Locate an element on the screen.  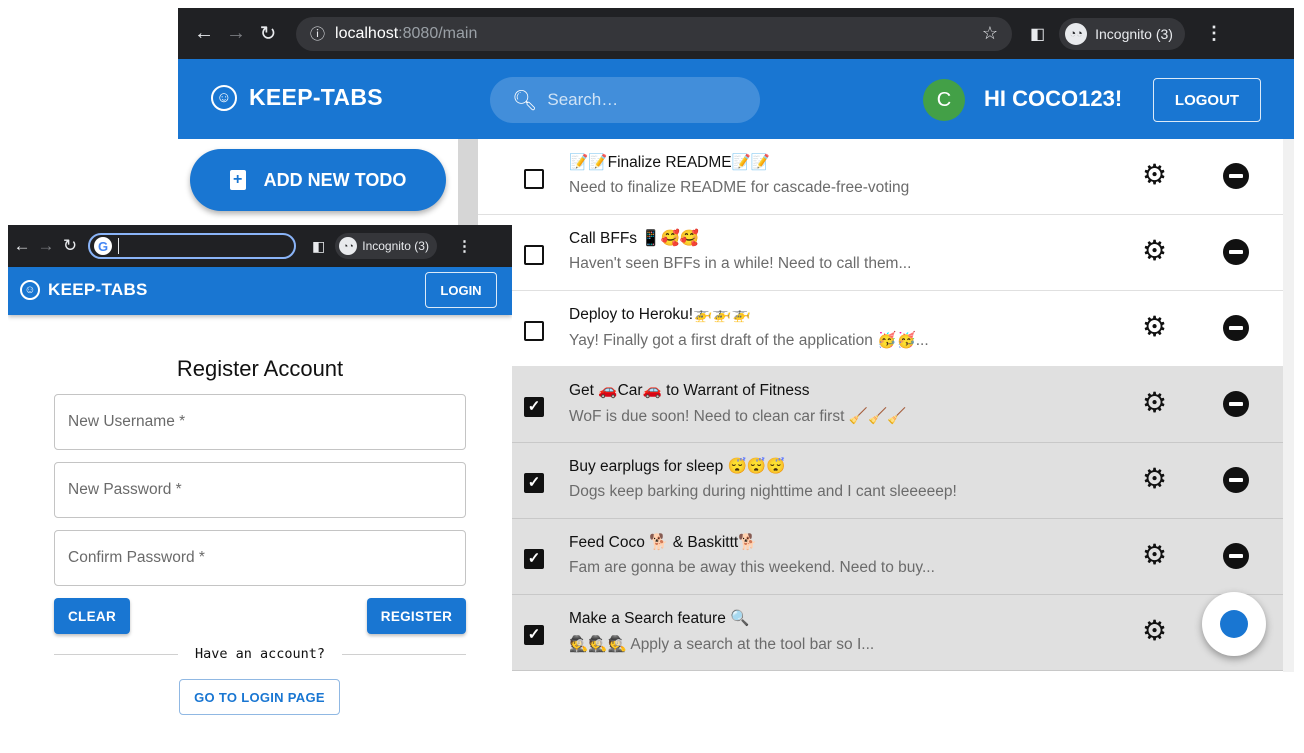
app-bar: ☺ KEEP-TABS LOGIN is located at coordinates (260, 291).